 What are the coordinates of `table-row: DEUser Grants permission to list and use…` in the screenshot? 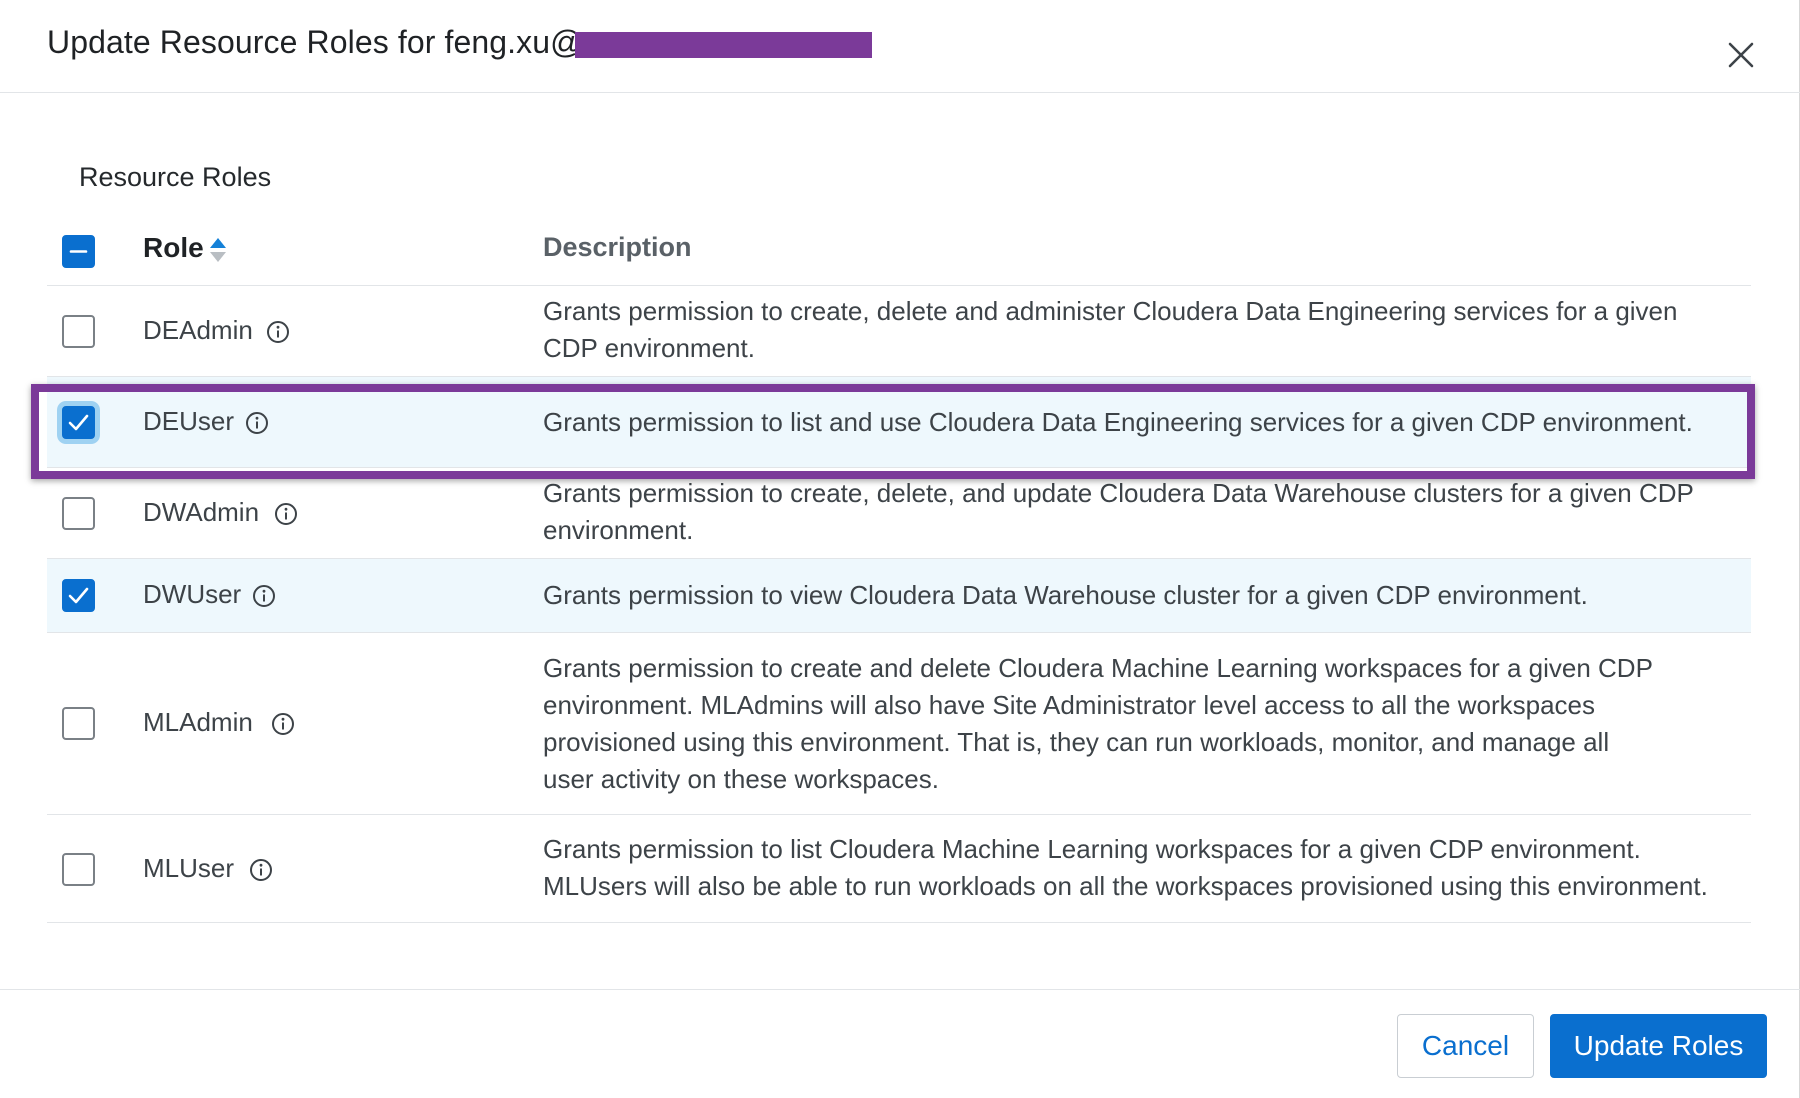 It's located at (899, 422).